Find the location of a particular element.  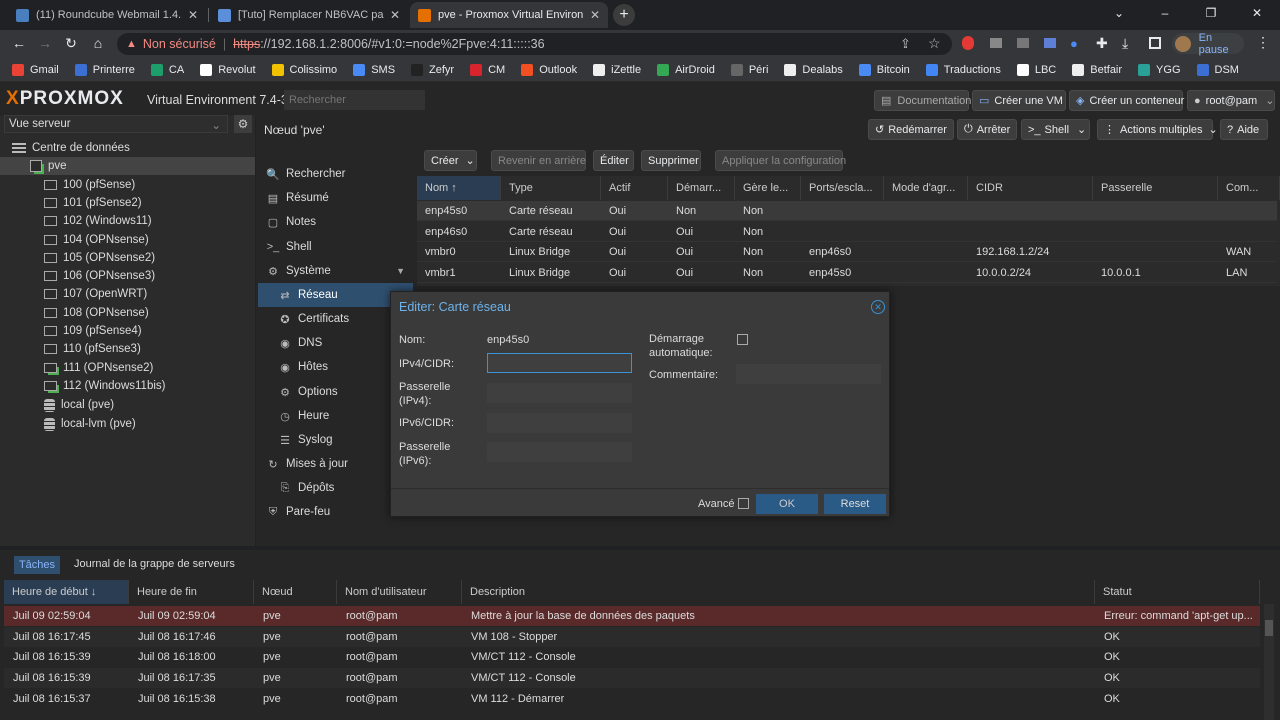

menu-item: ⚙ Système ▼ is located at coordinates (335, 271).